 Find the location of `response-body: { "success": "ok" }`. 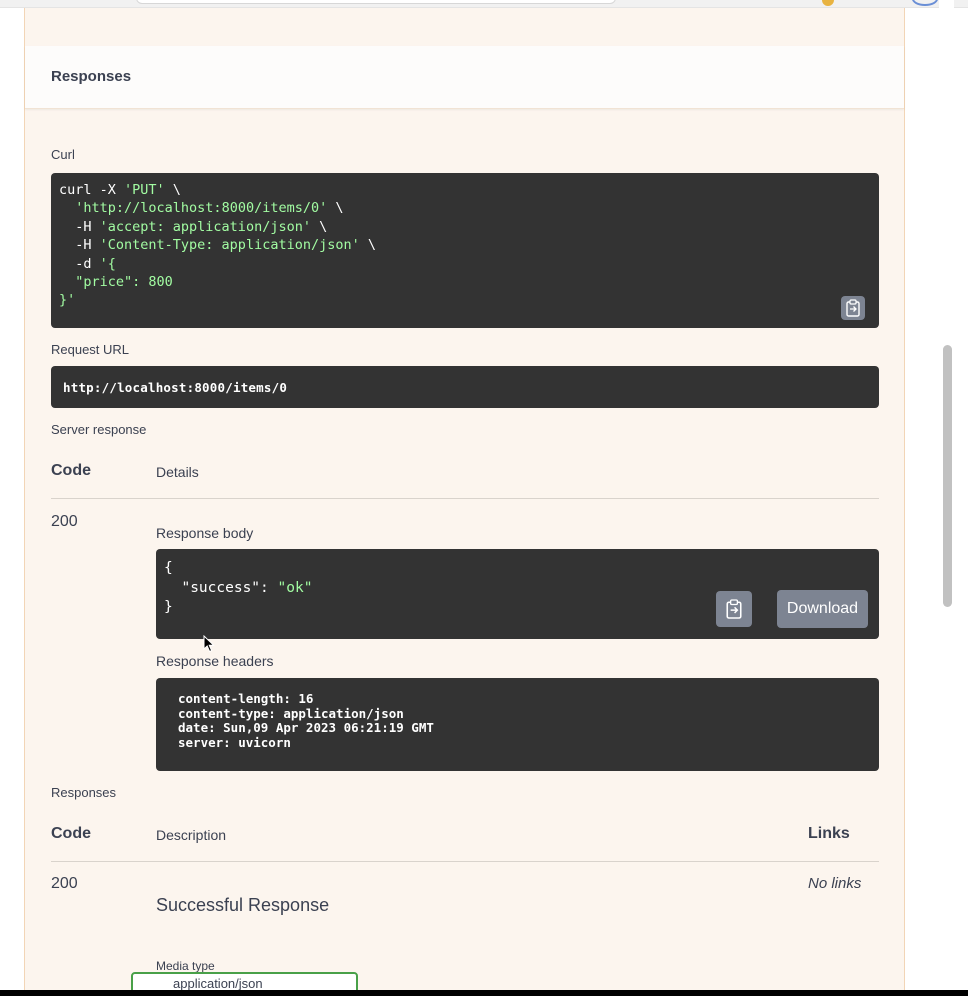

response-body: { "success": "ok" } is located at coordinates (238, 587).